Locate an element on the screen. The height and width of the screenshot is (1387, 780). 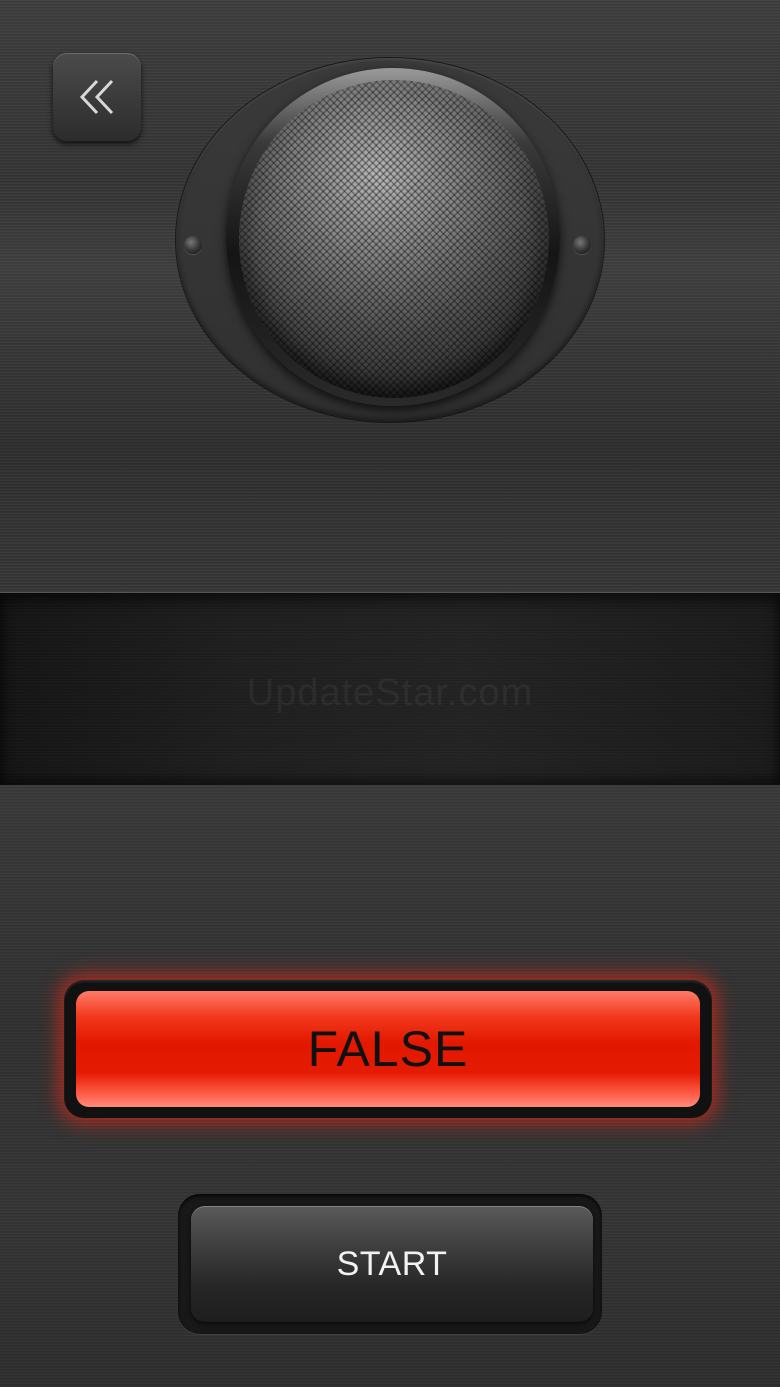
status-label: FALSE is located at coordinates (388, 1049).